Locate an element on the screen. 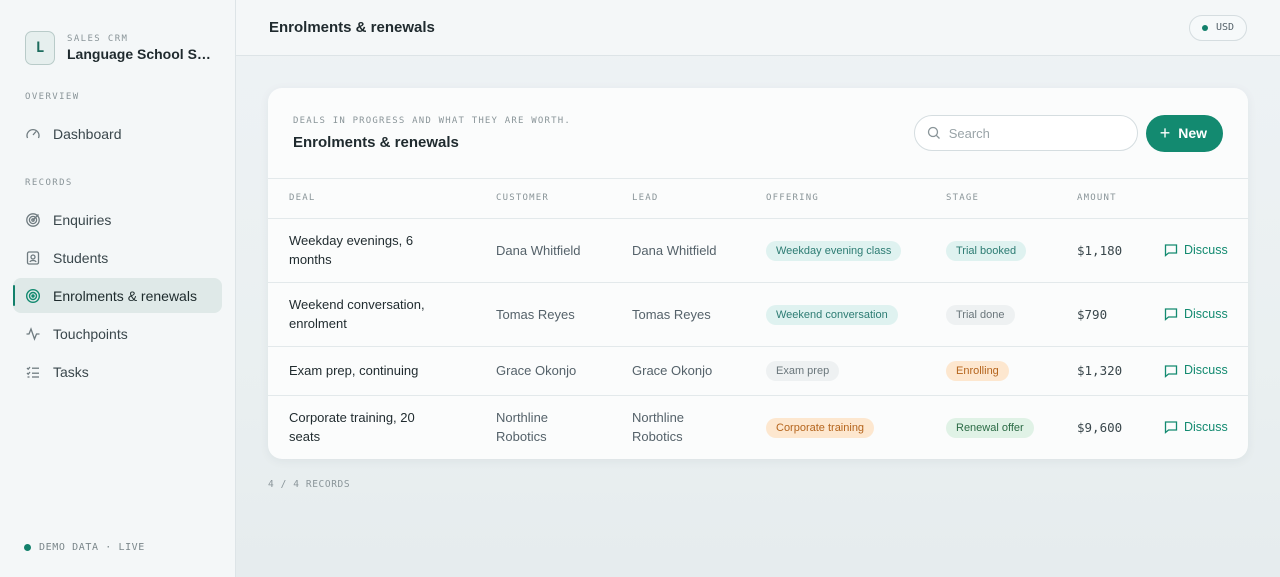 This screenshot has height=577, width=1280. customer-cell: Northline Robotics is located at coordinates (564, 427).